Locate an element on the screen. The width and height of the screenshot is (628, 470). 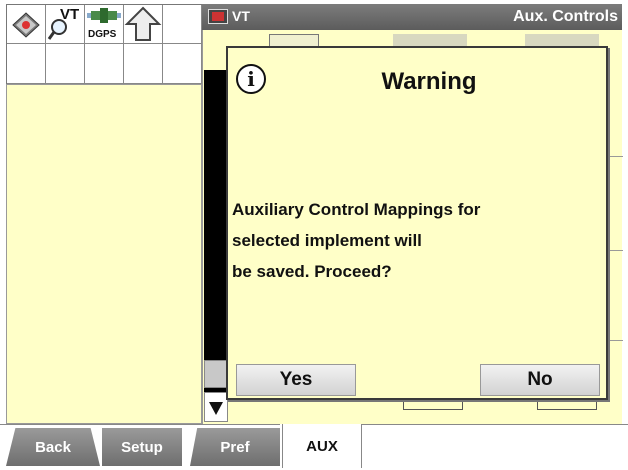
dgps-label: DGPS is located at coordinates (102, 34).